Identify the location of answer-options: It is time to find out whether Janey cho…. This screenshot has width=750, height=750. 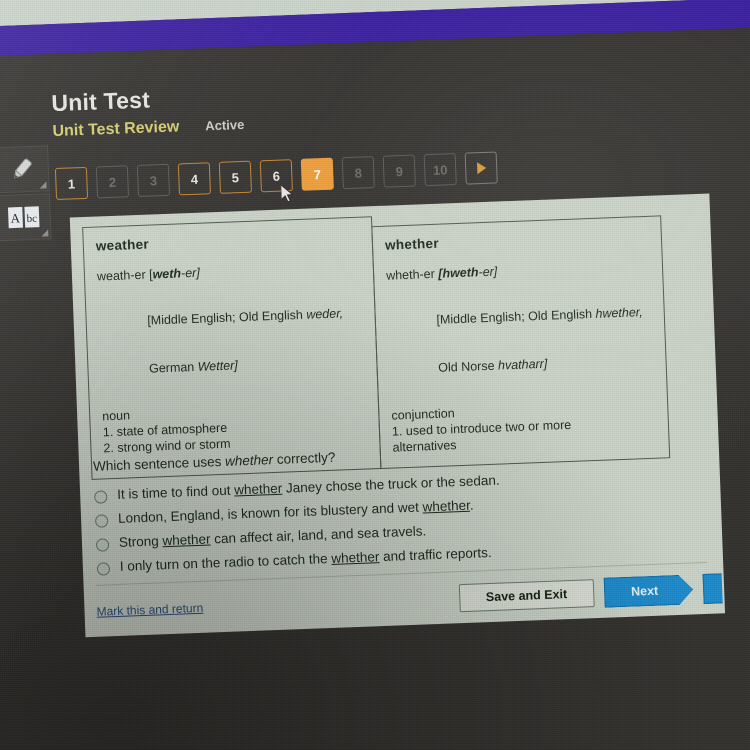
(395, 520).